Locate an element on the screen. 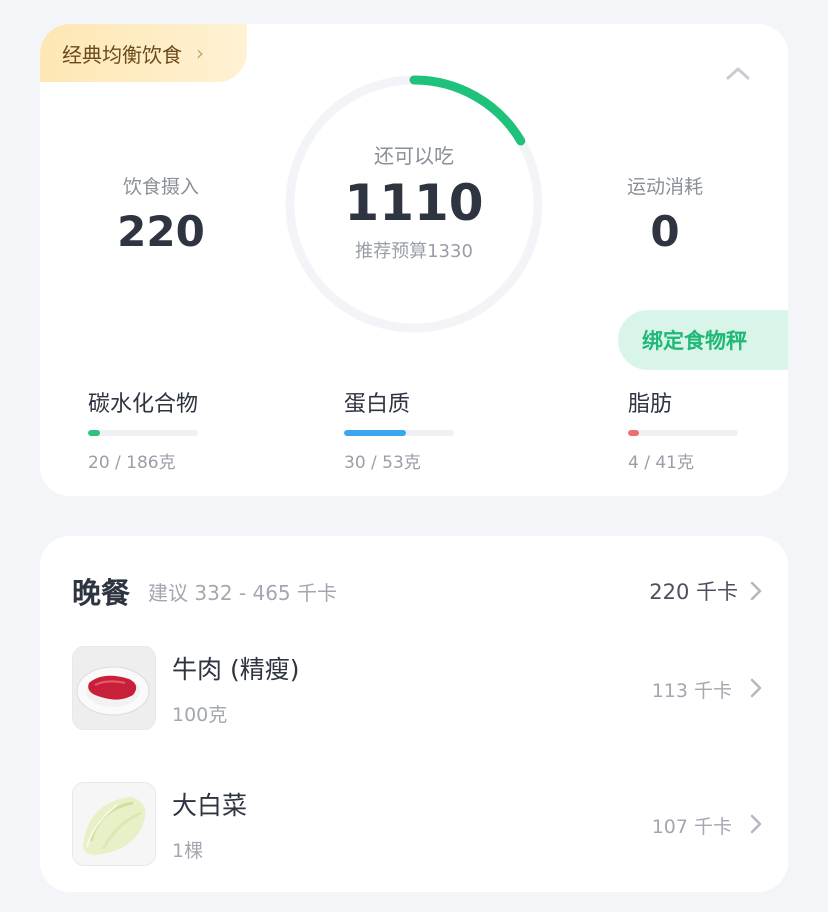 The width and height of the screenshot is (828, 912). food-name: 大白菜 is located at coordinates (210, 805).